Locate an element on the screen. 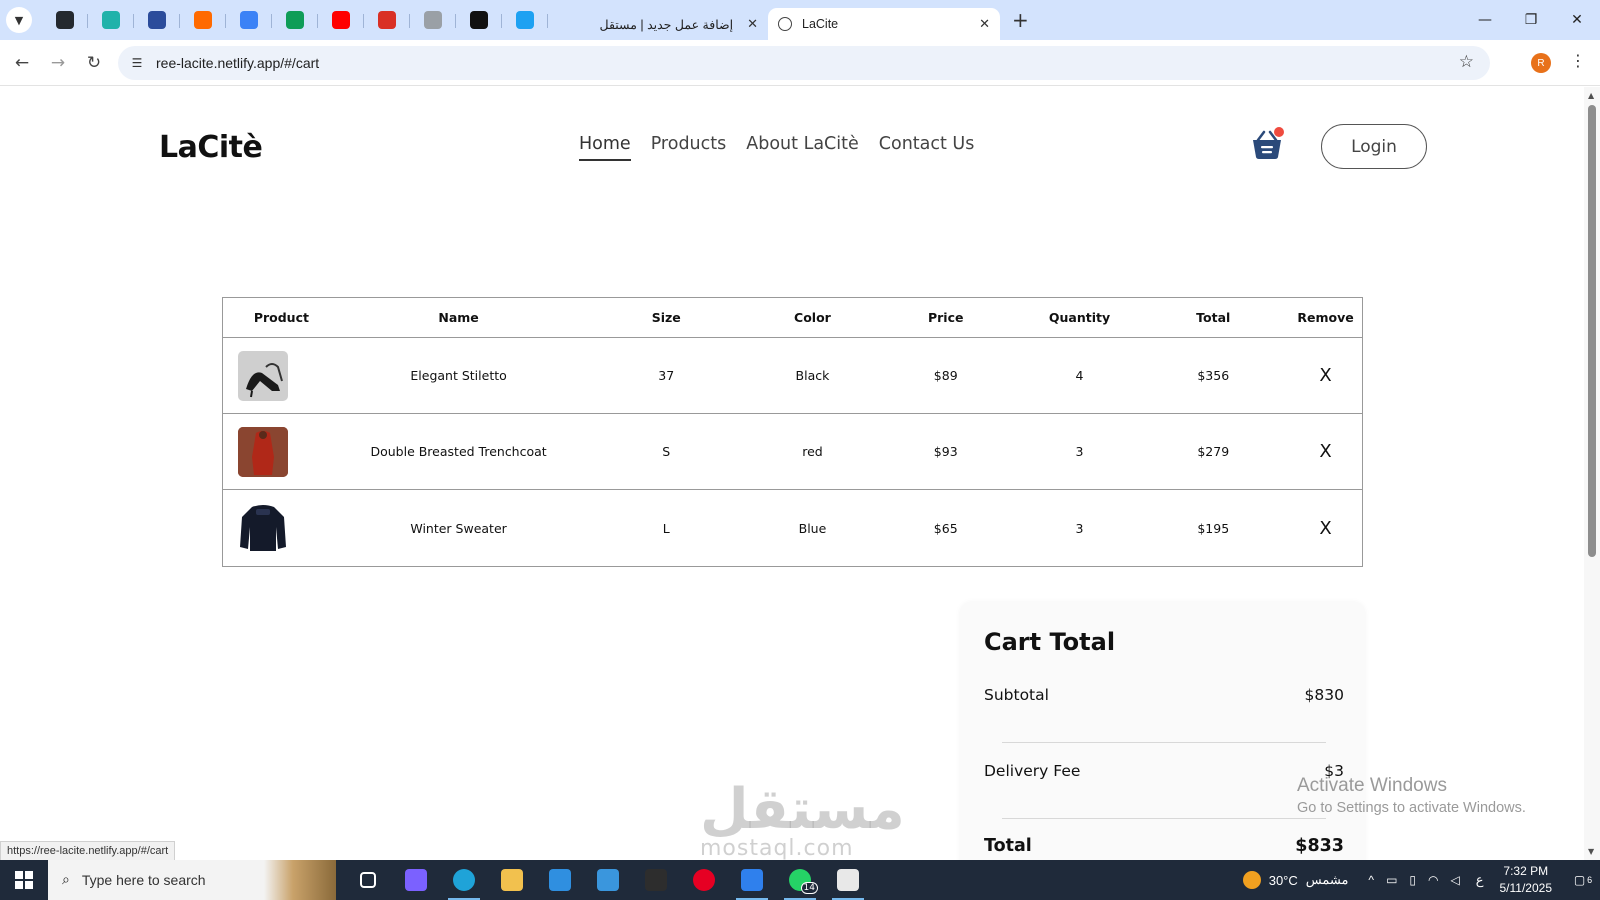 The height and width of the screenshot is (900, 1600). col-size: Size is located at coordinates (666, 317).